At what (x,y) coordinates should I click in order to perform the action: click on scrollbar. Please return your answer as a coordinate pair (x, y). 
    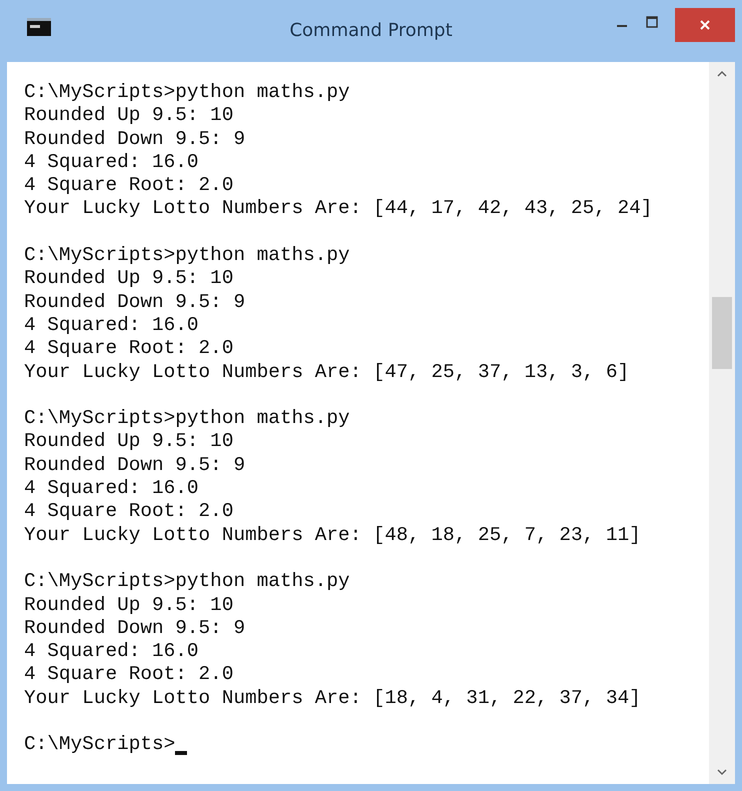
    Looking at the image, I should click on (722, 423).